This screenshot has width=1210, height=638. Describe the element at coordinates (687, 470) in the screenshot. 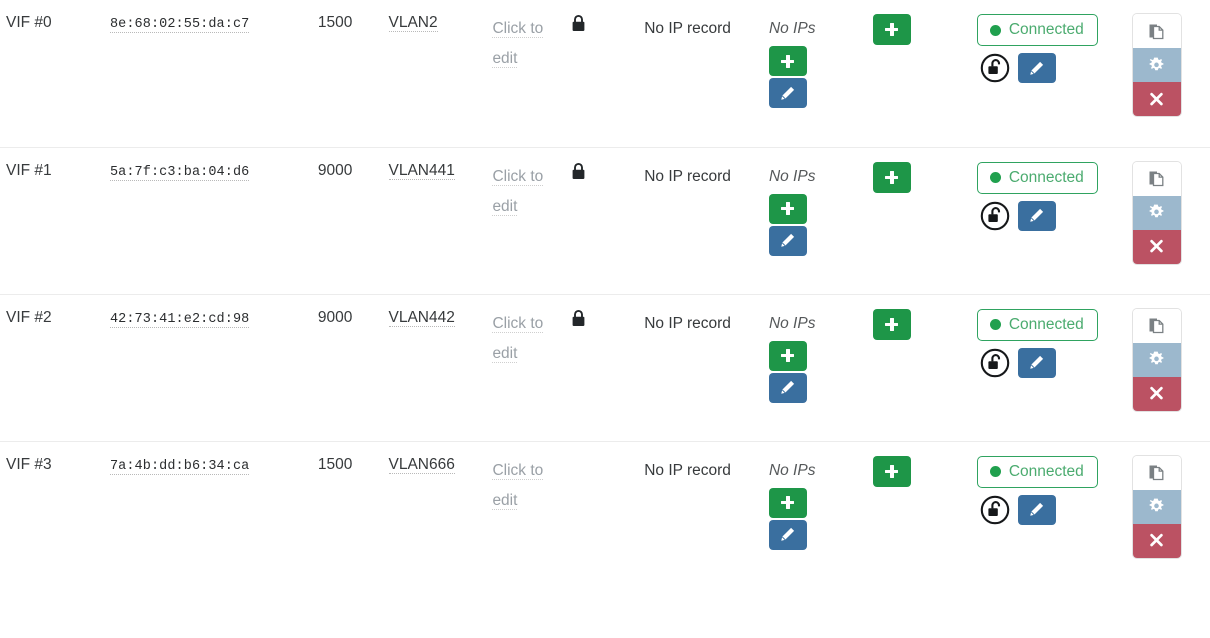

I see `ip-record-value: No IP record` at that location.